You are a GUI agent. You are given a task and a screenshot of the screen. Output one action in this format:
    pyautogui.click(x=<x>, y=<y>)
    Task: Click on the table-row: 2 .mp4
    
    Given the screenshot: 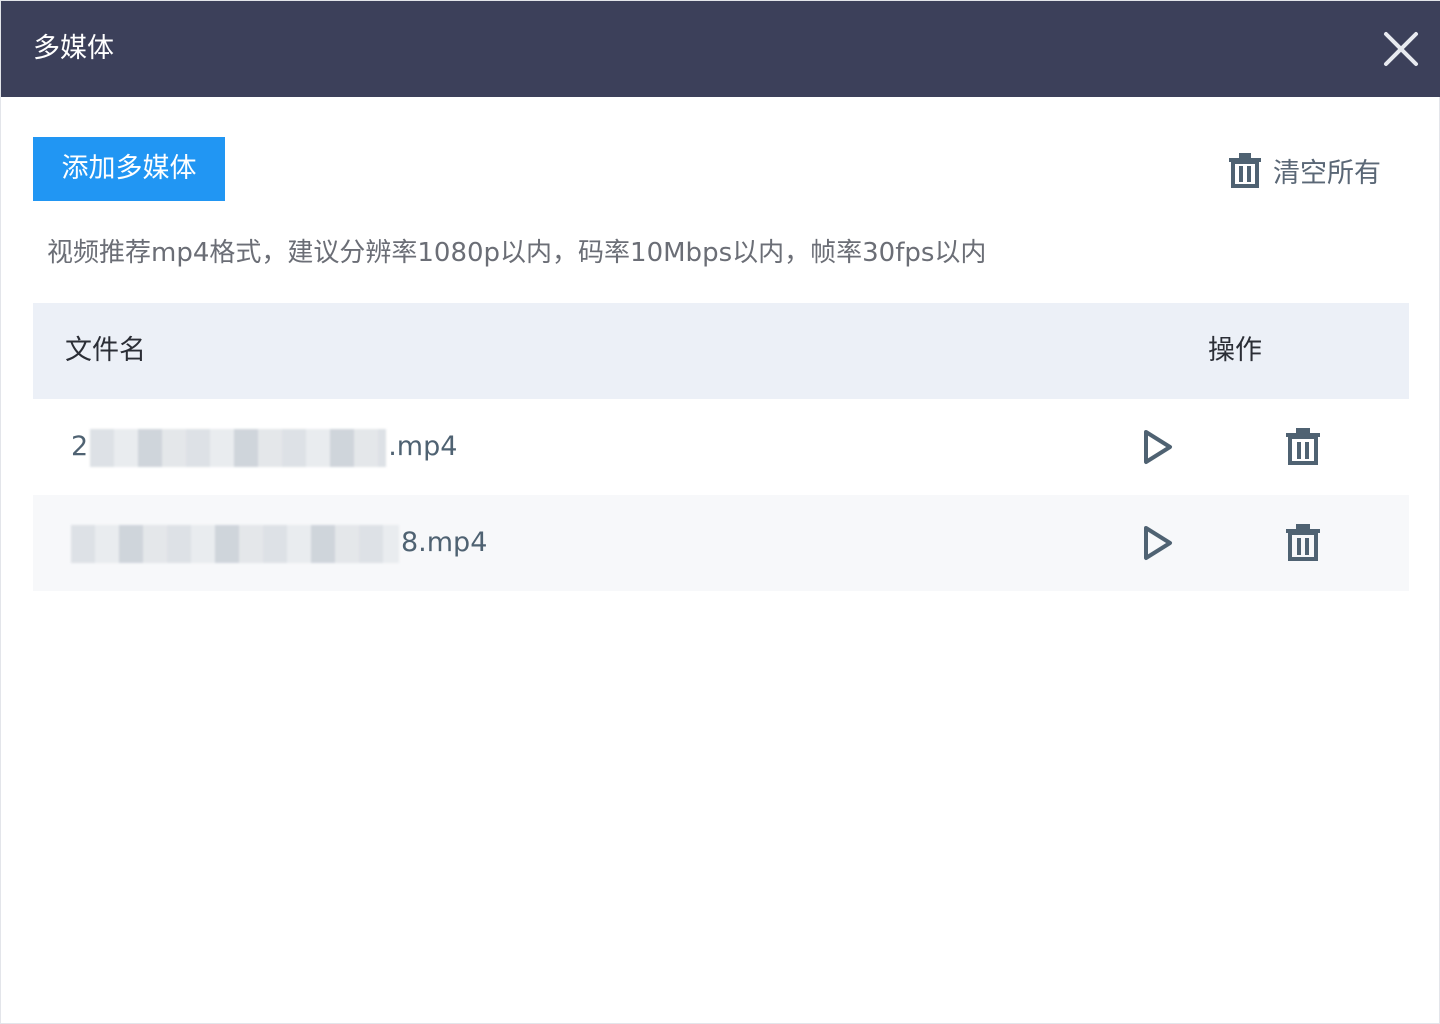 What is the action you would take?
    pyautogui.click(x=721, y=447)
    